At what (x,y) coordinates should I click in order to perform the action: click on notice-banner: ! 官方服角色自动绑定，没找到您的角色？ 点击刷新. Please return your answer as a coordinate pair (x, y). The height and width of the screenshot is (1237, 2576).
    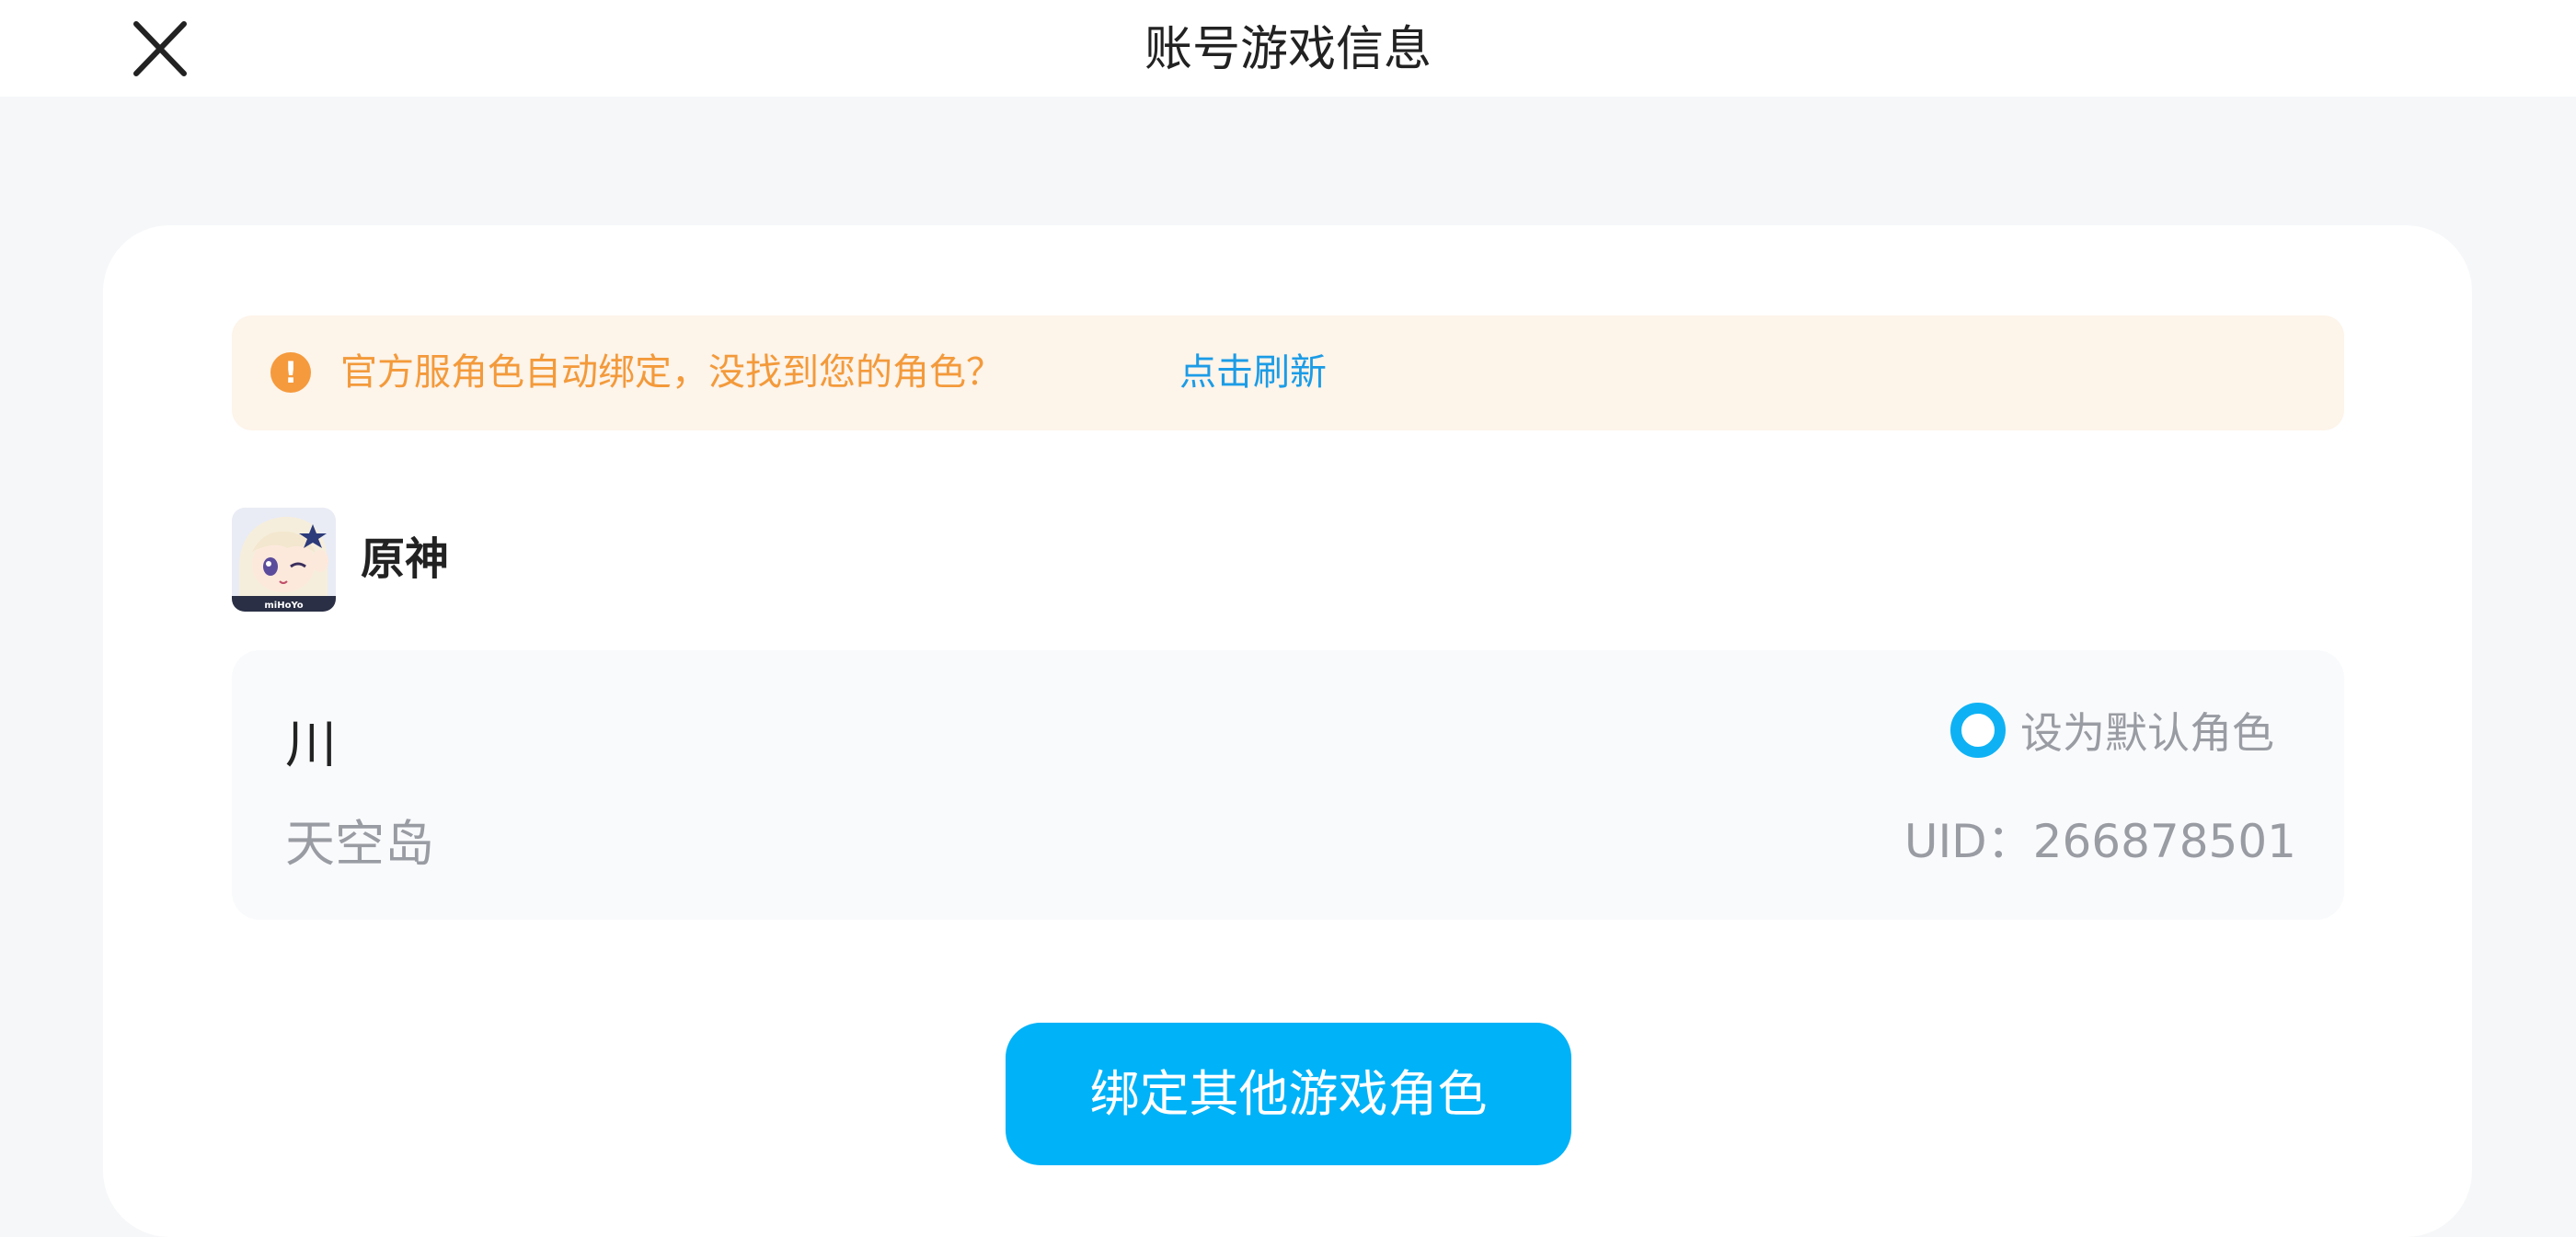
    Looking at the image, I should click on (1288, 372).